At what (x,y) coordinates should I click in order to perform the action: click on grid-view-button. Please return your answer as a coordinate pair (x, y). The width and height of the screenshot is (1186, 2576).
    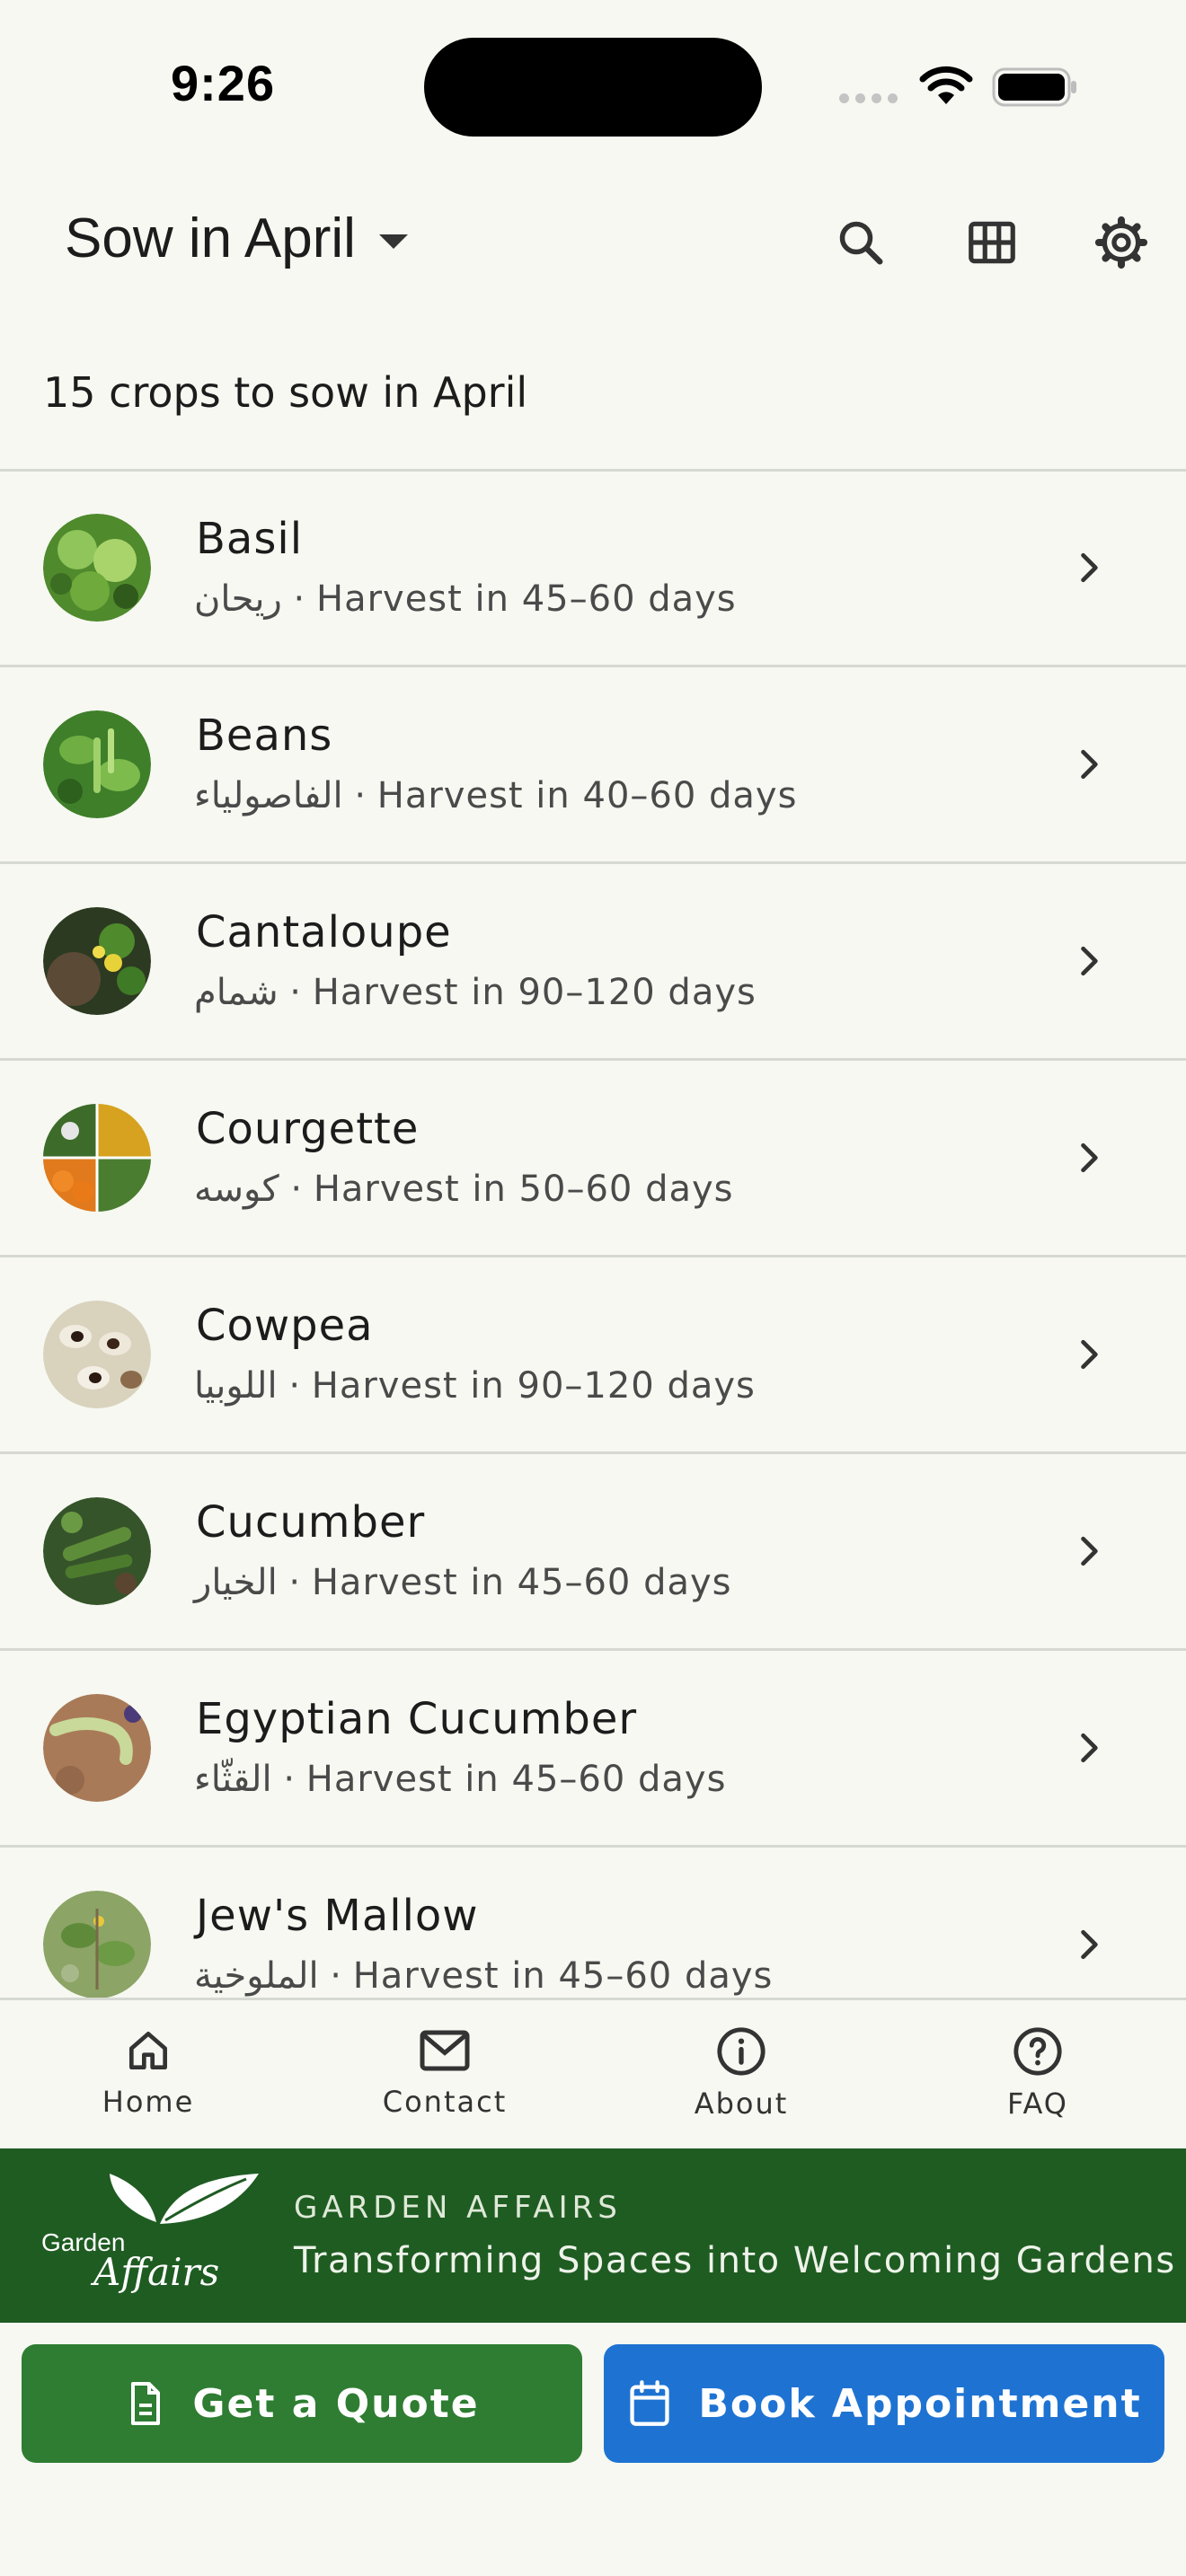
    Looking at the image, I should click on (992, 242).